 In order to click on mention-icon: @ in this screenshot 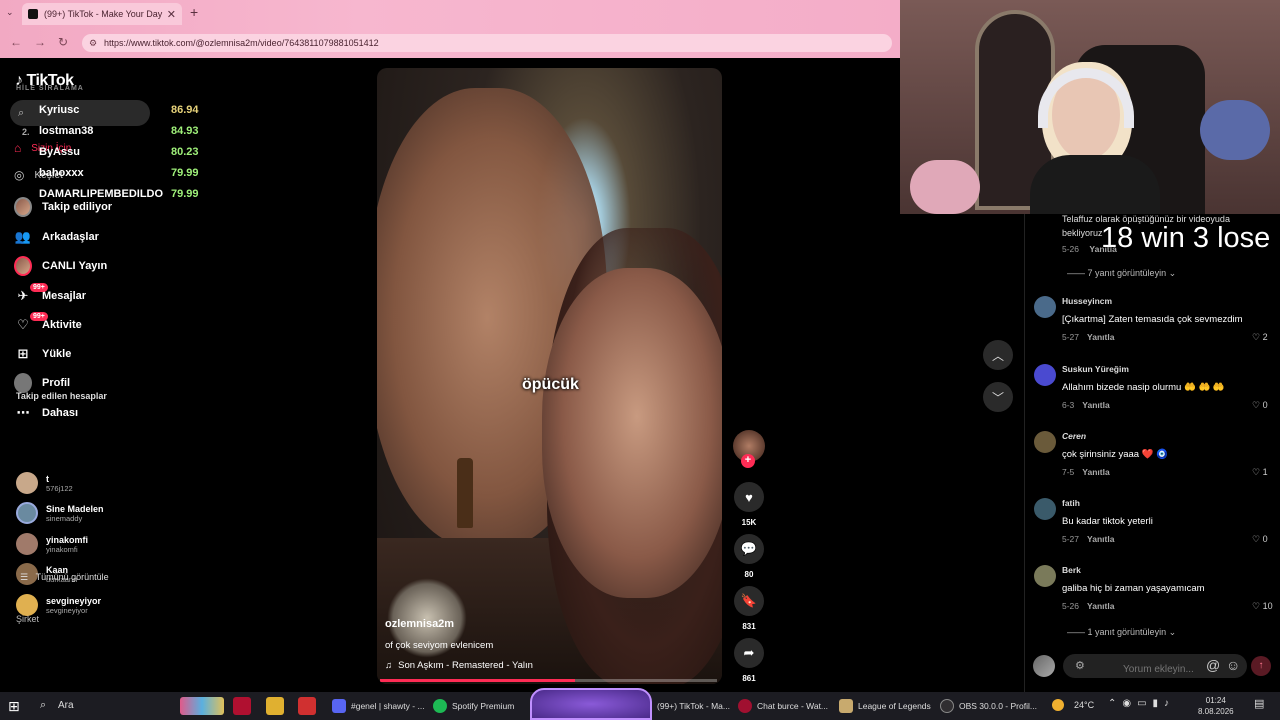, I will do `click(1213, 665)`.